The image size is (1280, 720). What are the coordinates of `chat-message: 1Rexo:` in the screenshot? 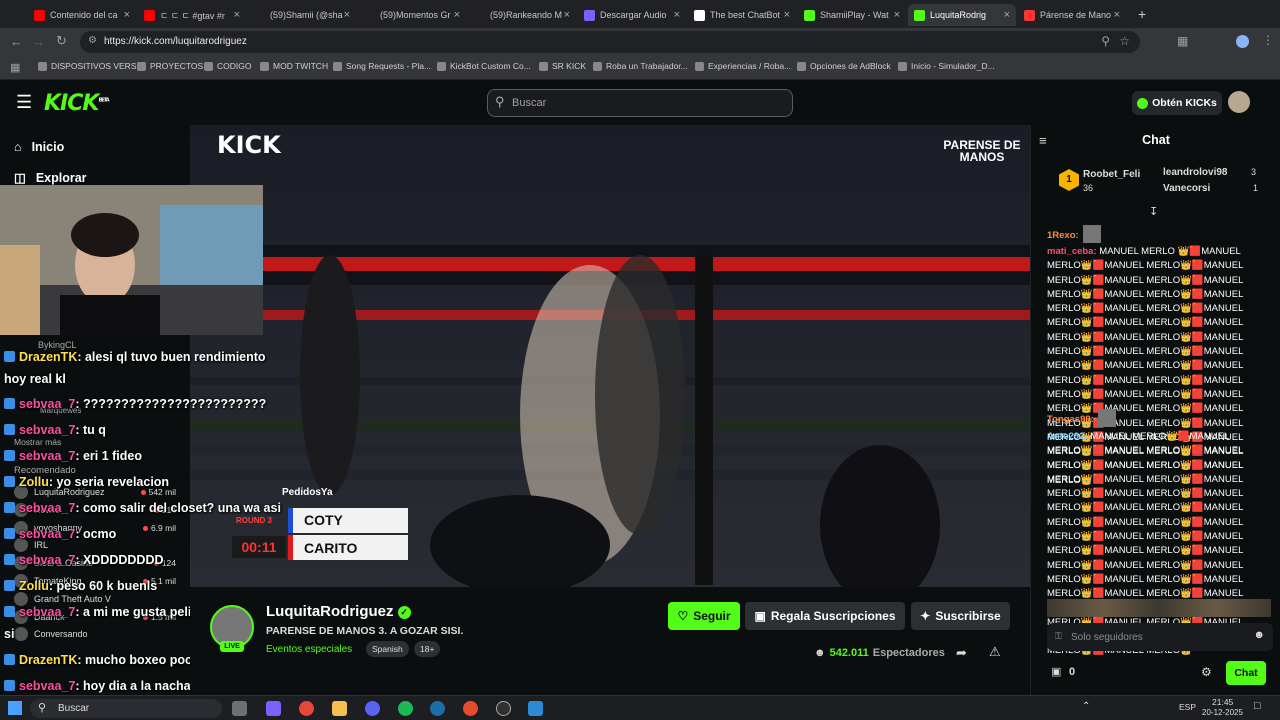 It's located at (1152, 234).